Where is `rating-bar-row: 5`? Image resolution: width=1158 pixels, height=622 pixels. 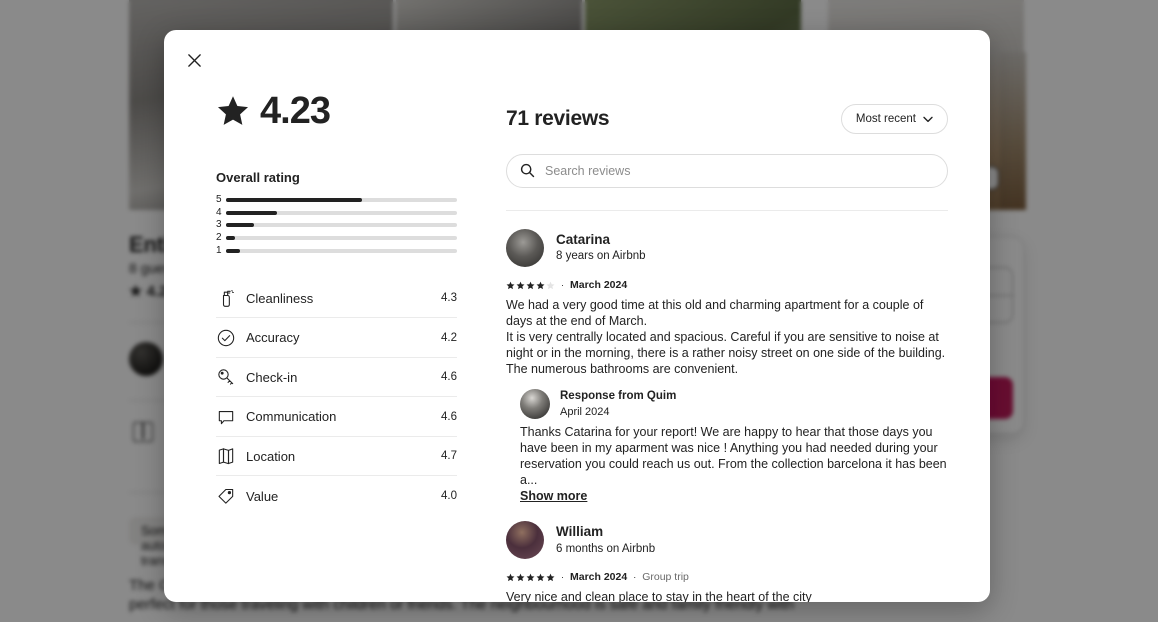
rating-bar-row: 5 is located at coordinates (336, 200).